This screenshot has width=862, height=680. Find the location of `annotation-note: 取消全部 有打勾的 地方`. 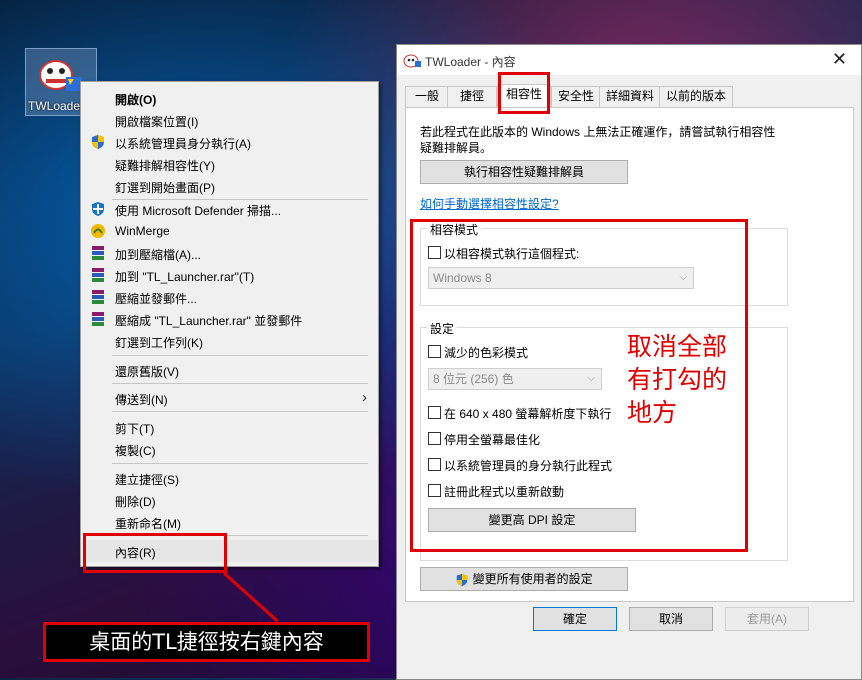

annotation-note: 取消全部 有打勾的 地方 is located at coordinates (677, 379).